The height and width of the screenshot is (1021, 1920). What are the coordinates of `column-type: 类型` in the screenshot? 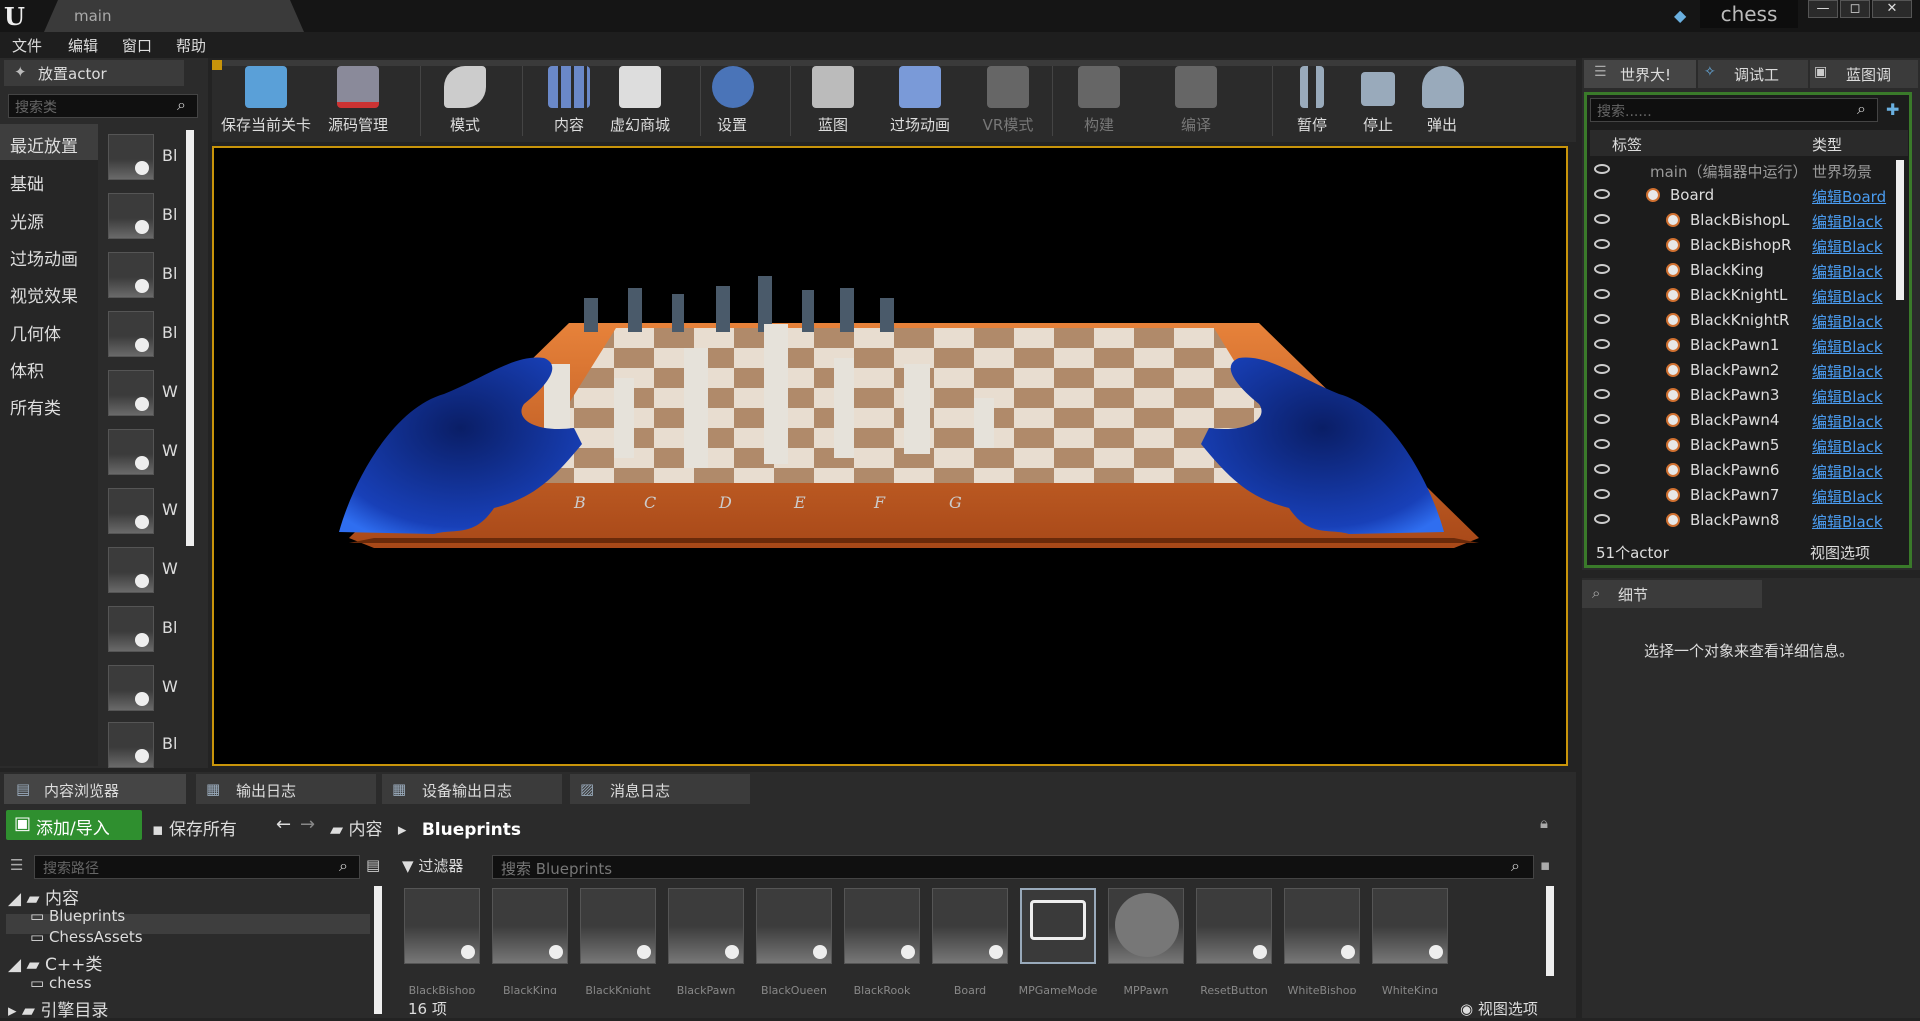 It's located at (1827, 144).